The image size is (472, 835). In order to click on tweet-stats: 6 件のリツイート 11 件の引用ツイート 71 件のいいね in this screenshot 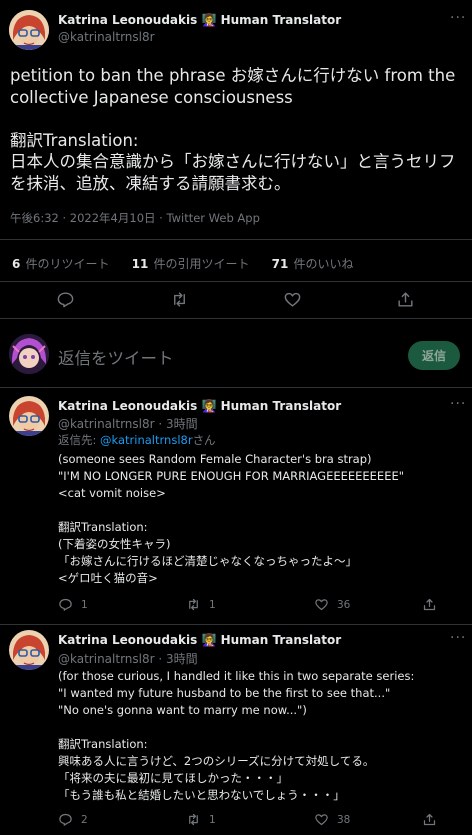, I will do `click(182, 262)`.